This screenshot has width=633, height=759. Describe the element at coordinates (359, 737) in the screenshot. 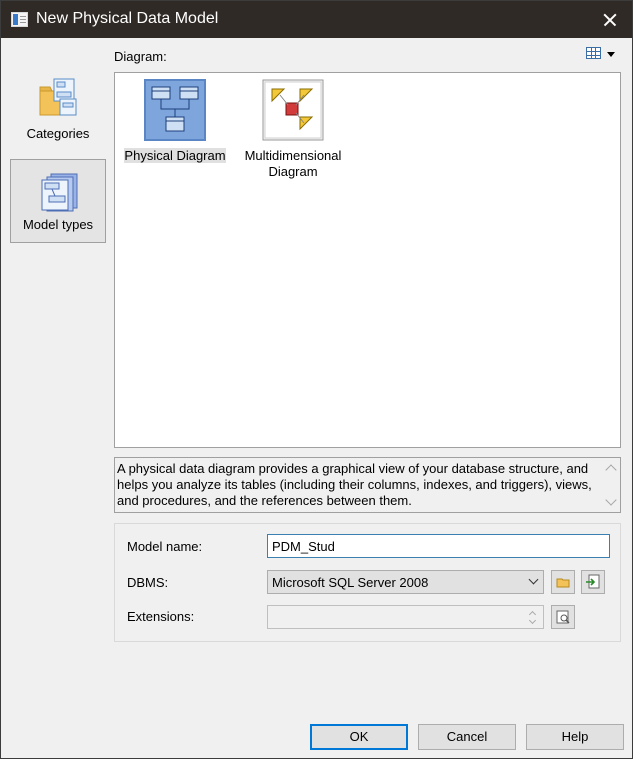

I see `ok-button: OK` at that location.